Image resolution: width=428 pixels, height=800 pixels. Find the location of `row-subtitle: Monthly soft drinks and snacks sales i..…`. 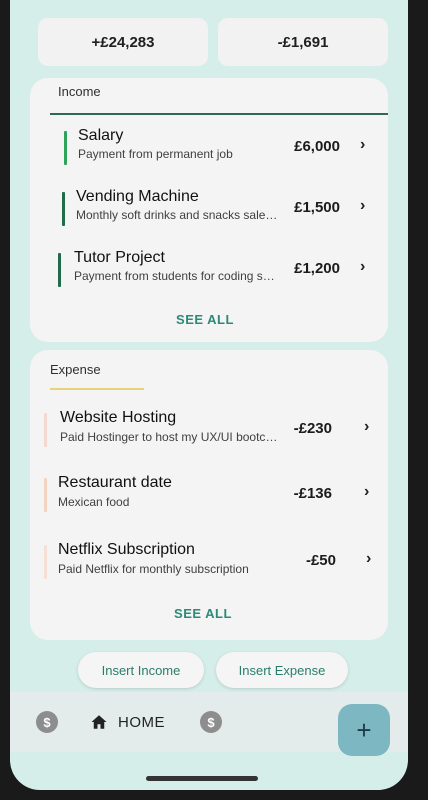

row-subtitle: Monthly soft drinks and snacks sales i..… is located at coordinates (178, 215).